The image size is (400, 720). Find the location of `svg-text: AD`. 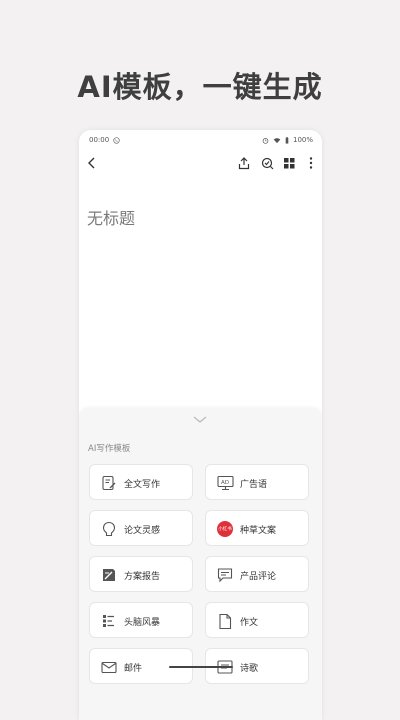

svg-text: AD is located at coordinates (225, 483).